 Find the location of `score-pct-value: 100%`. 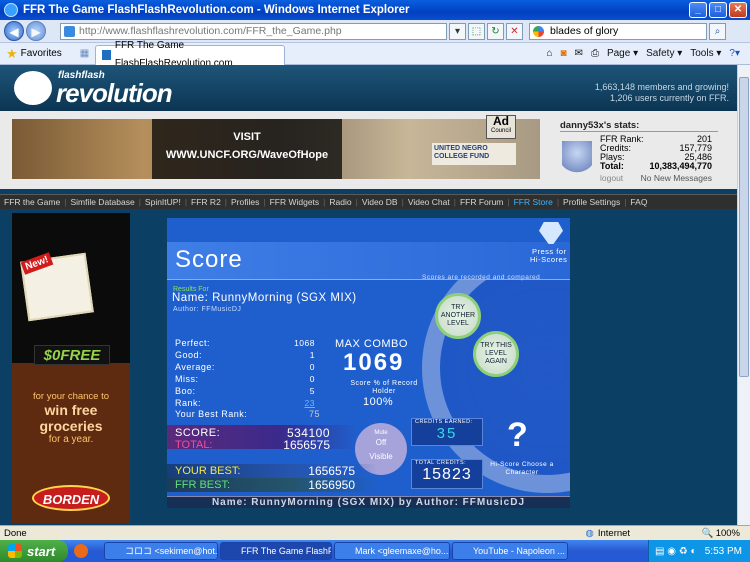

score-pct-value: 100% is located at coordinates (378, 402).